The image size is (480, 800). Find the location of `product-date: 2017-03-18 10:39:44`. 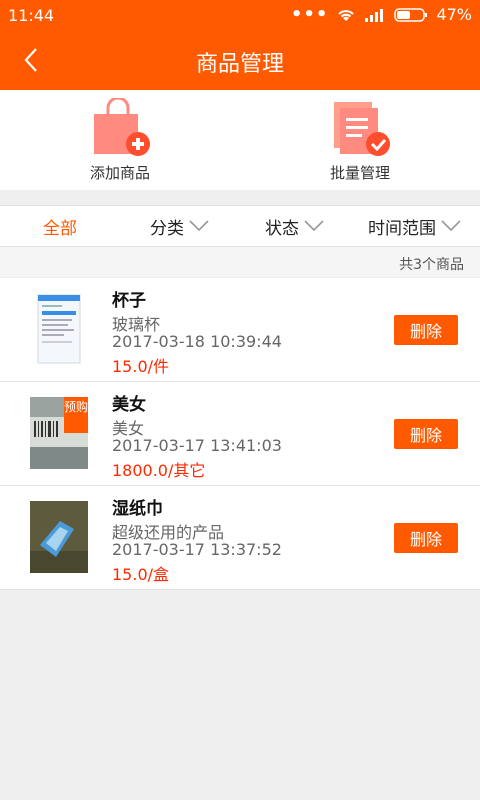

product-date: 2017-03-18 10:39:44 is located at coordinates (197, 341).